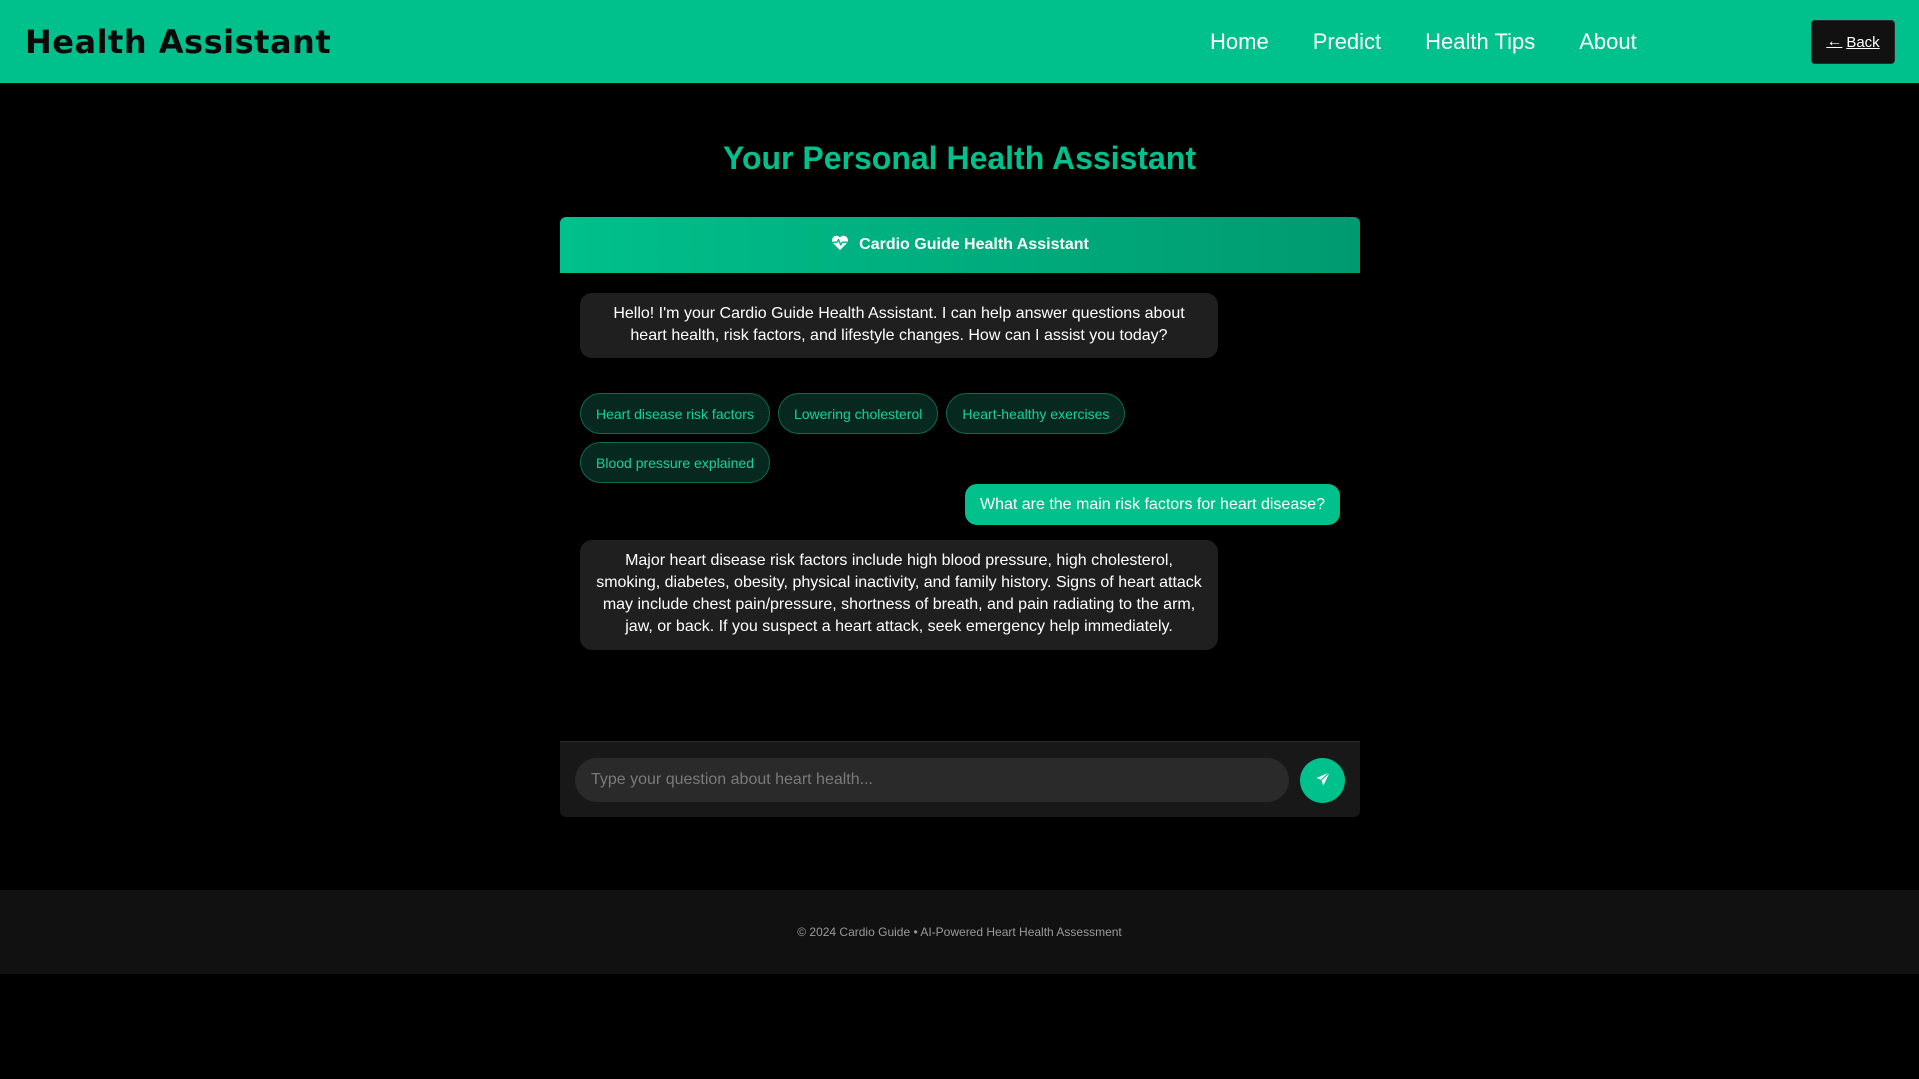 The width and height of the screenshot is (1919, 1079). What do you see at coordinates (1036, 413) in the screenshot?
I see `suggestion-chip-exercises: Heart-healthy exercises` at bounding box center [1036, 413].